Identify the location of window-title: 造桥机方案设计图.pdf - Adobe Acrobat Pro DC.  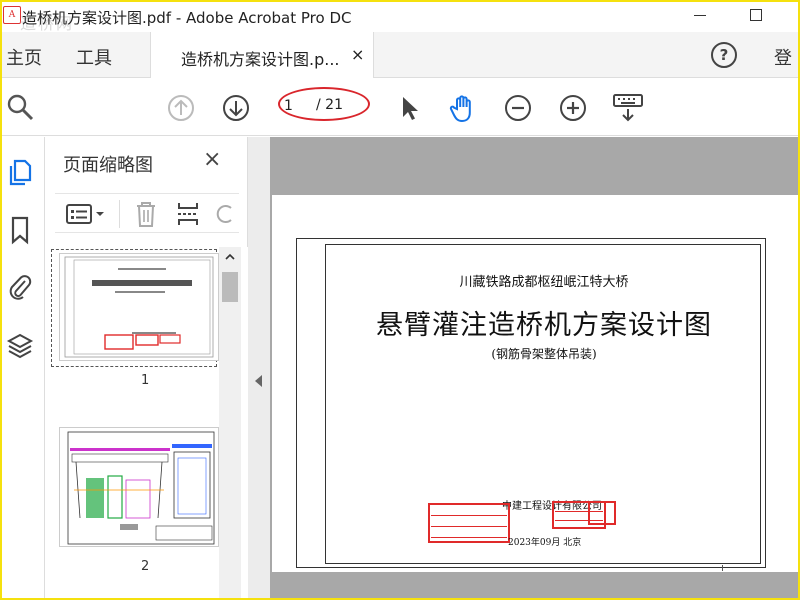
(187, 18).